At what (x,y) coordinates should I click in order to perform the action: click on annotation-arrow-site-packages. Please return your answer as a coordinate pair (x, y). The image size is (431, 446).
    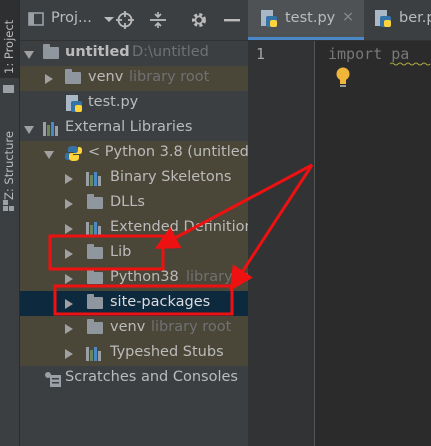
    Looking at the image, I should click on (271, 228).